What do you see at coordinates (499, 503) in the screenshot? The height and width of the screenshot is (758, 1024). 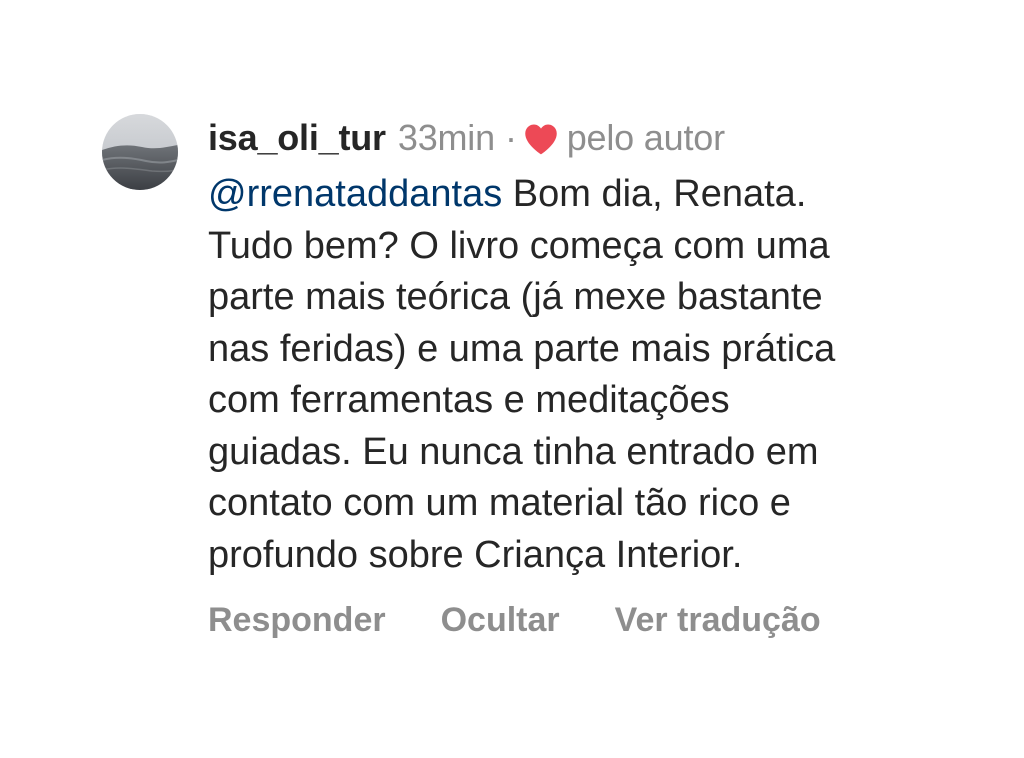 I see `comment-line: contato com um material tão rico e` at bounding box center [499, 503].